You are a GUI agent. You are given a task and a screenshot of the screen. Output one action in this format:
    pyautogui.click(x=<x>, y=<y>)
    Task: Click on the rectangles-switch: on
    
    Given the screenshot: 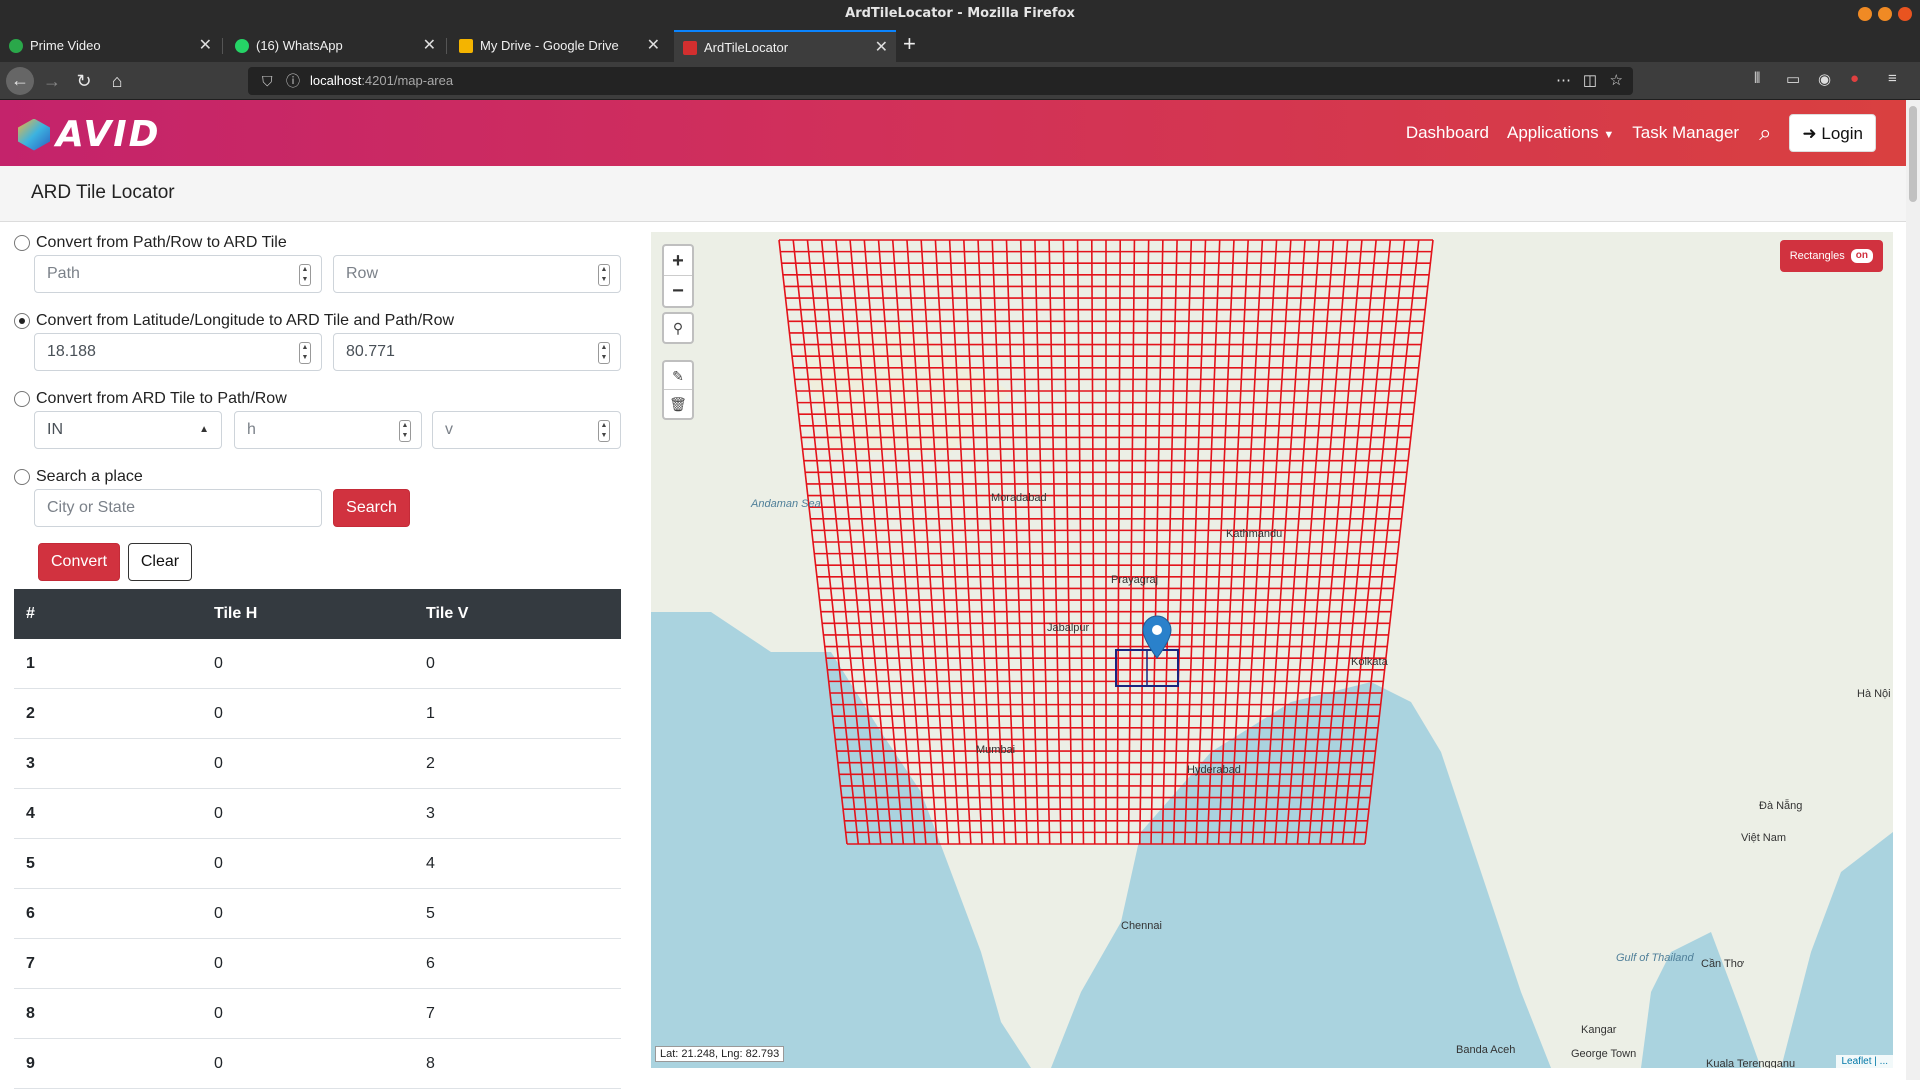 What is the action you would take?
    pyautogui.click(x=1861, y=256)
    